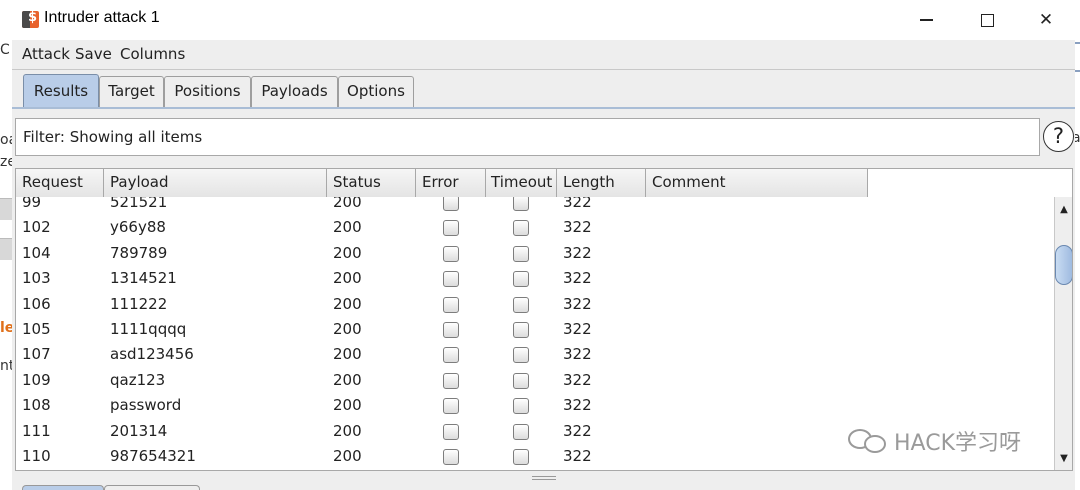 This screenshot has width=1080, height=490. Describe the element at coordinates (868, 441) in the screenshot. I see `wechat-icon` at that location.